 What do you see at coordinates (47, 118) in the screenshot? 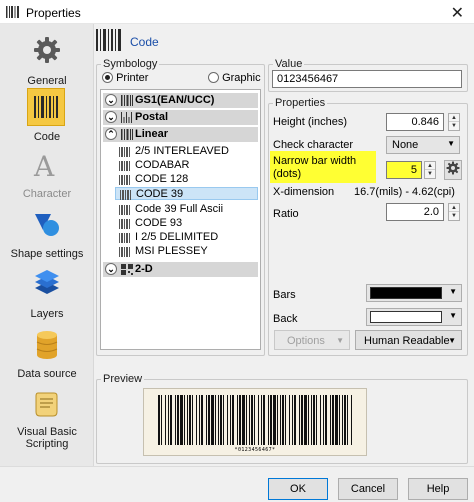
I see `sidebar-item-code: Code` at bounding box center [47, 118].